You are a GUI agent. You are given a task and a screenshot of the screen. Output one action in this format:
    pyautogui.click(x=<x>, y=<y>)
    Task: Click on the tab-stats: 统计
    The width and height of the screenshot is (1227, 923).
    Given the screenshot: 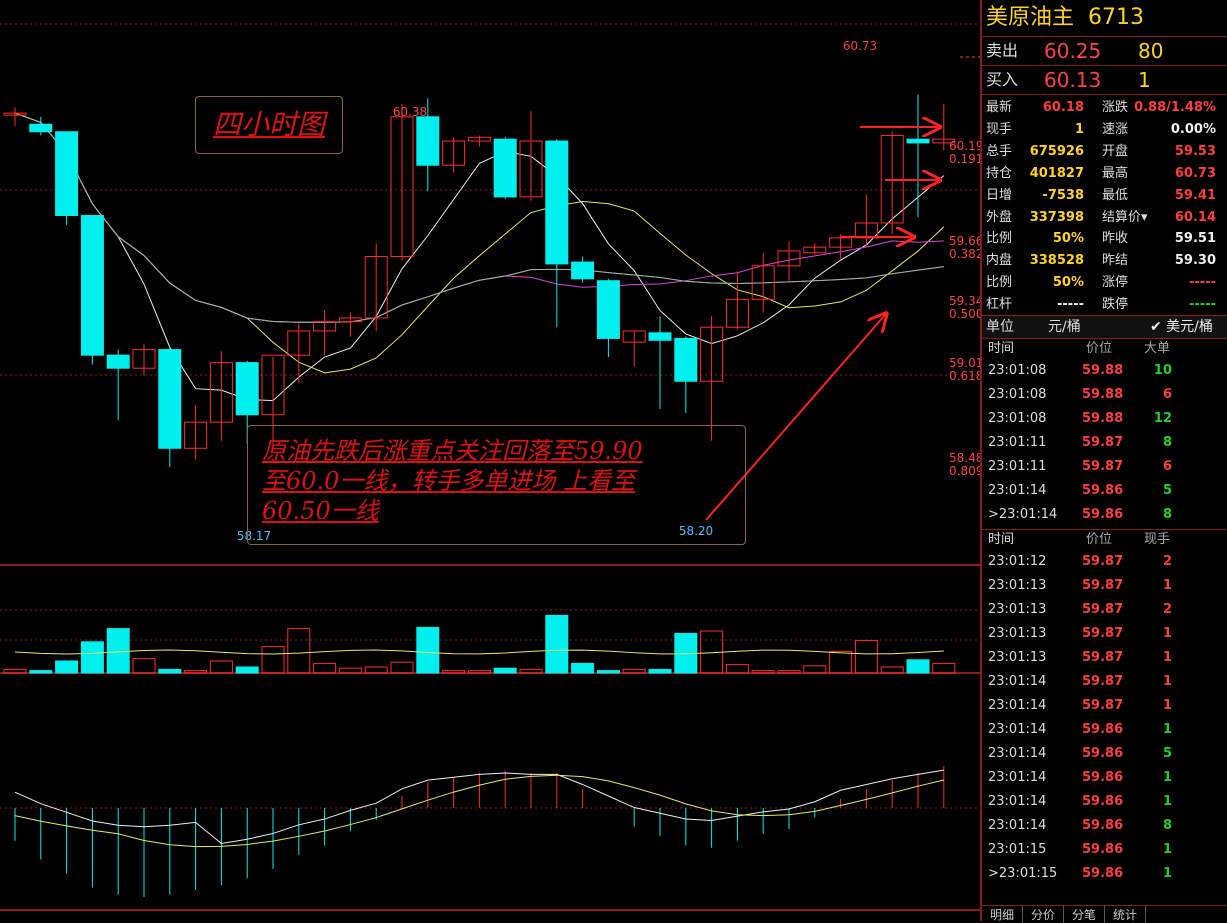 What is the action you would take?
    pyautogui.click(x=1126, y=914)
    